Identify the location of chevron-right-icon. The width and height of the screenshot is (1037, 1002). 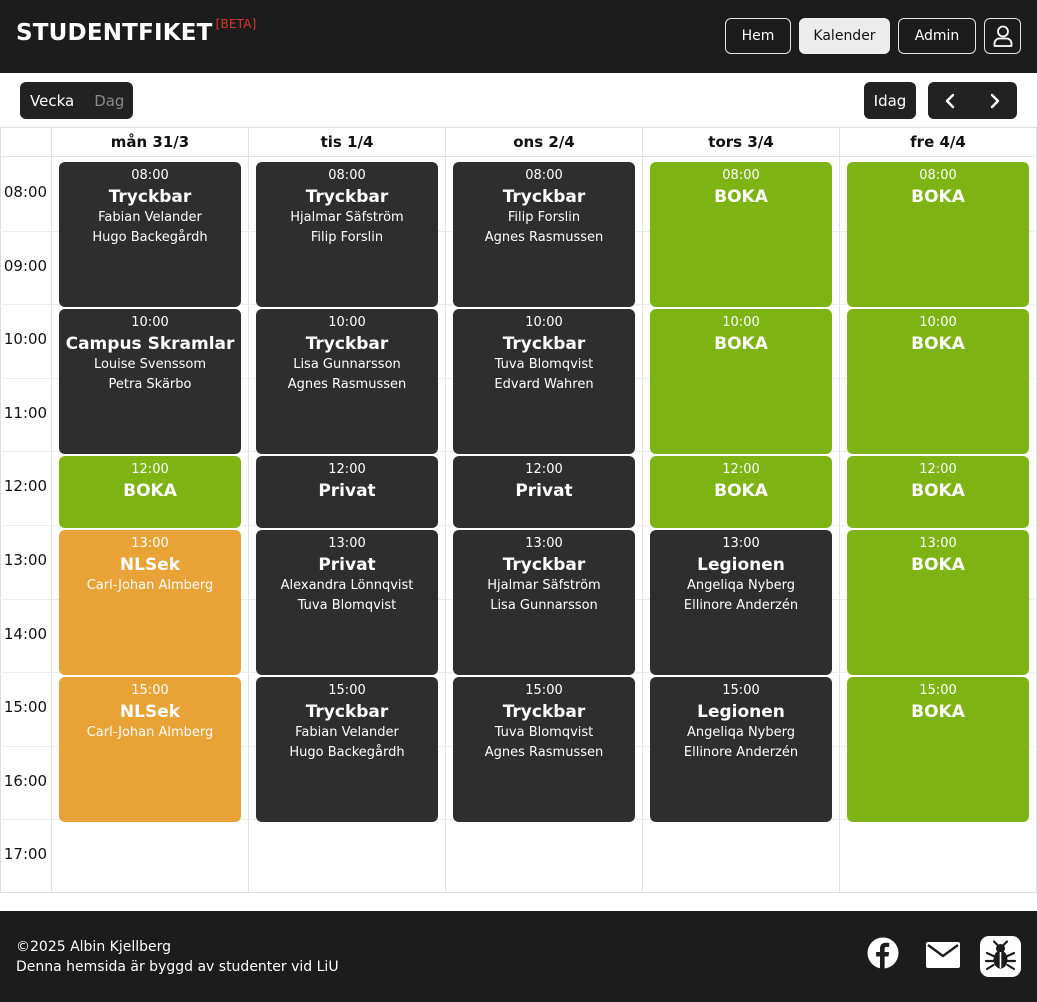
(994, 100).